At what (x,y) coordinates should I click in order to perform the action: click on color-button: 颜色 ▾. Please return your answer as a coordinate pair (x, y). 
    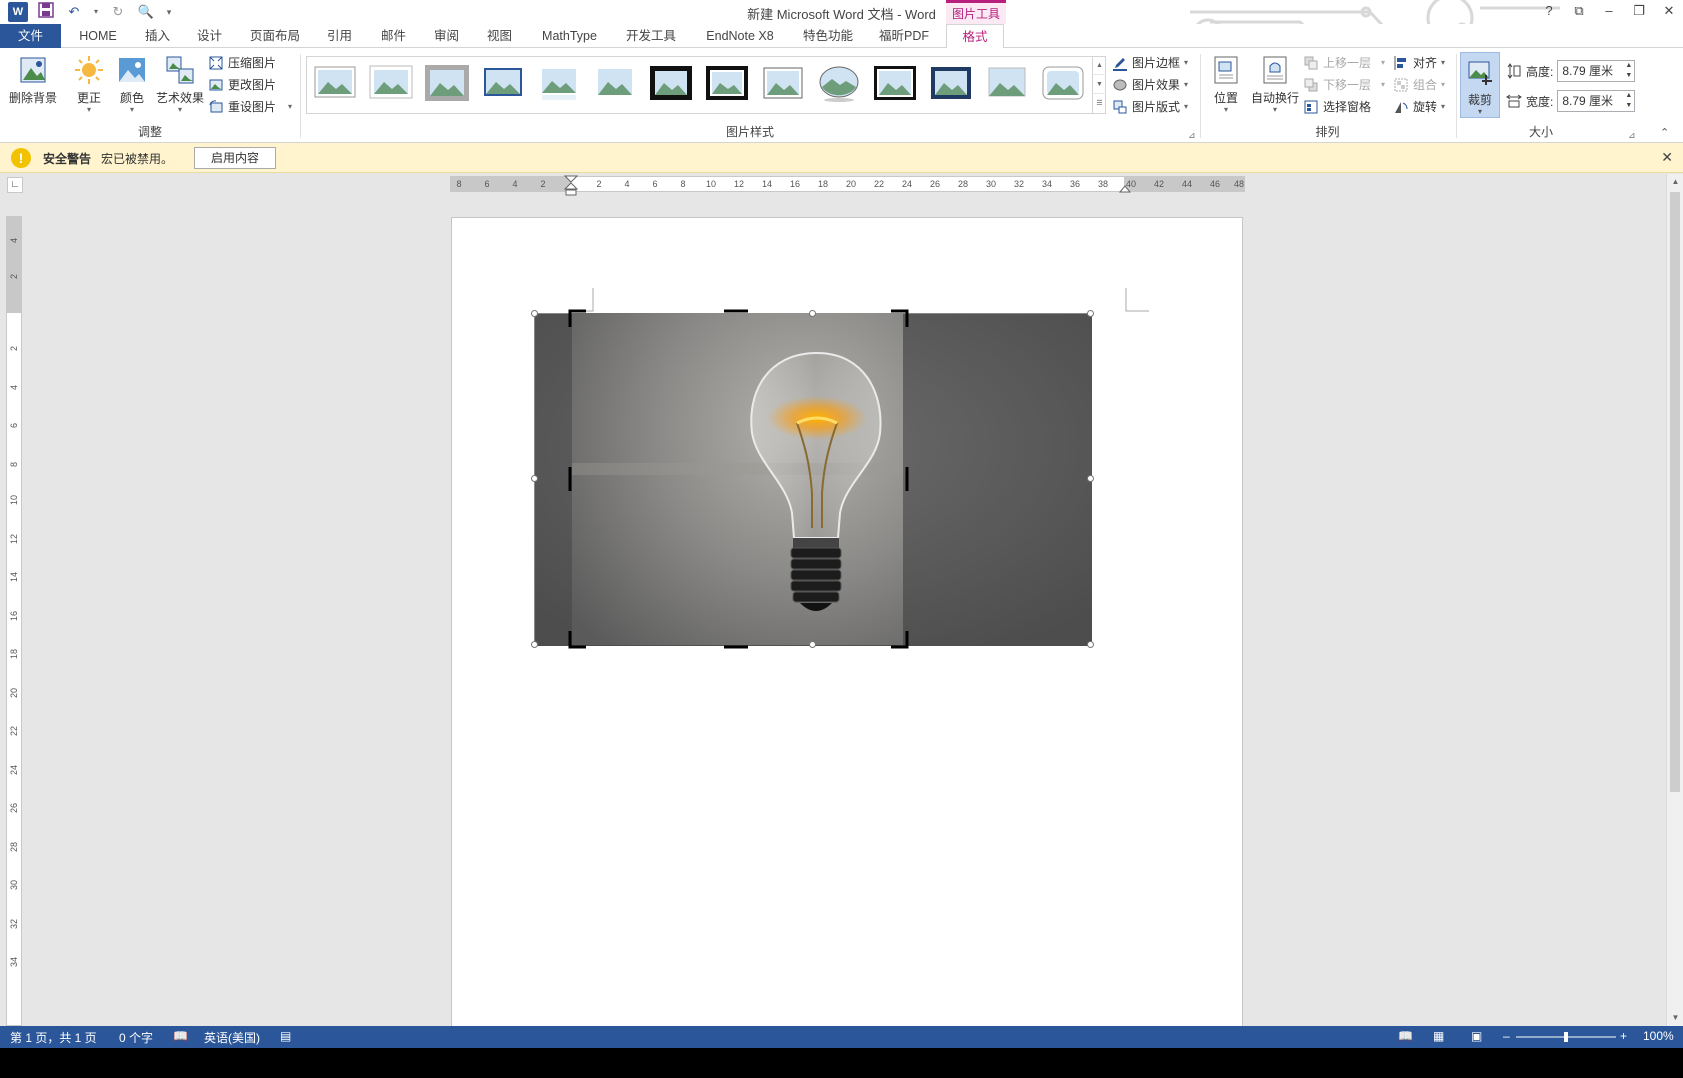
    Looking at the image, I should click on (132, 84).